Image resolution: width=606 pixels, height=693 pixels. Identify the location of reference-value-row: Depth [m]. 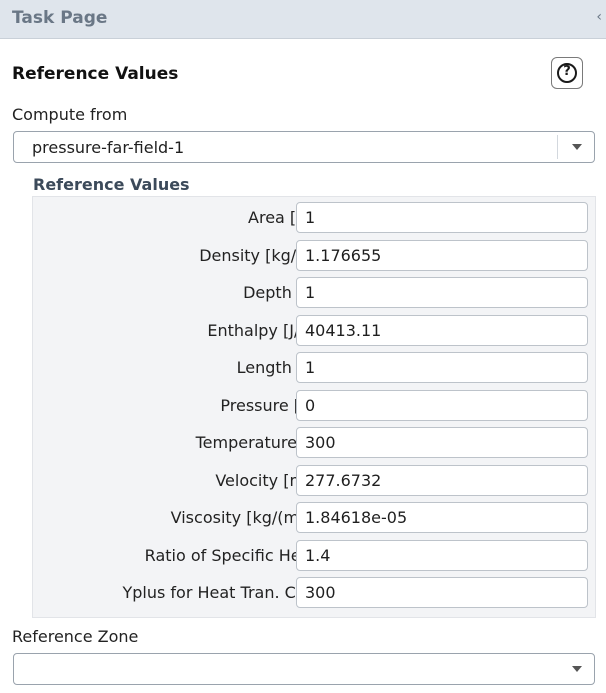
(315, 293).